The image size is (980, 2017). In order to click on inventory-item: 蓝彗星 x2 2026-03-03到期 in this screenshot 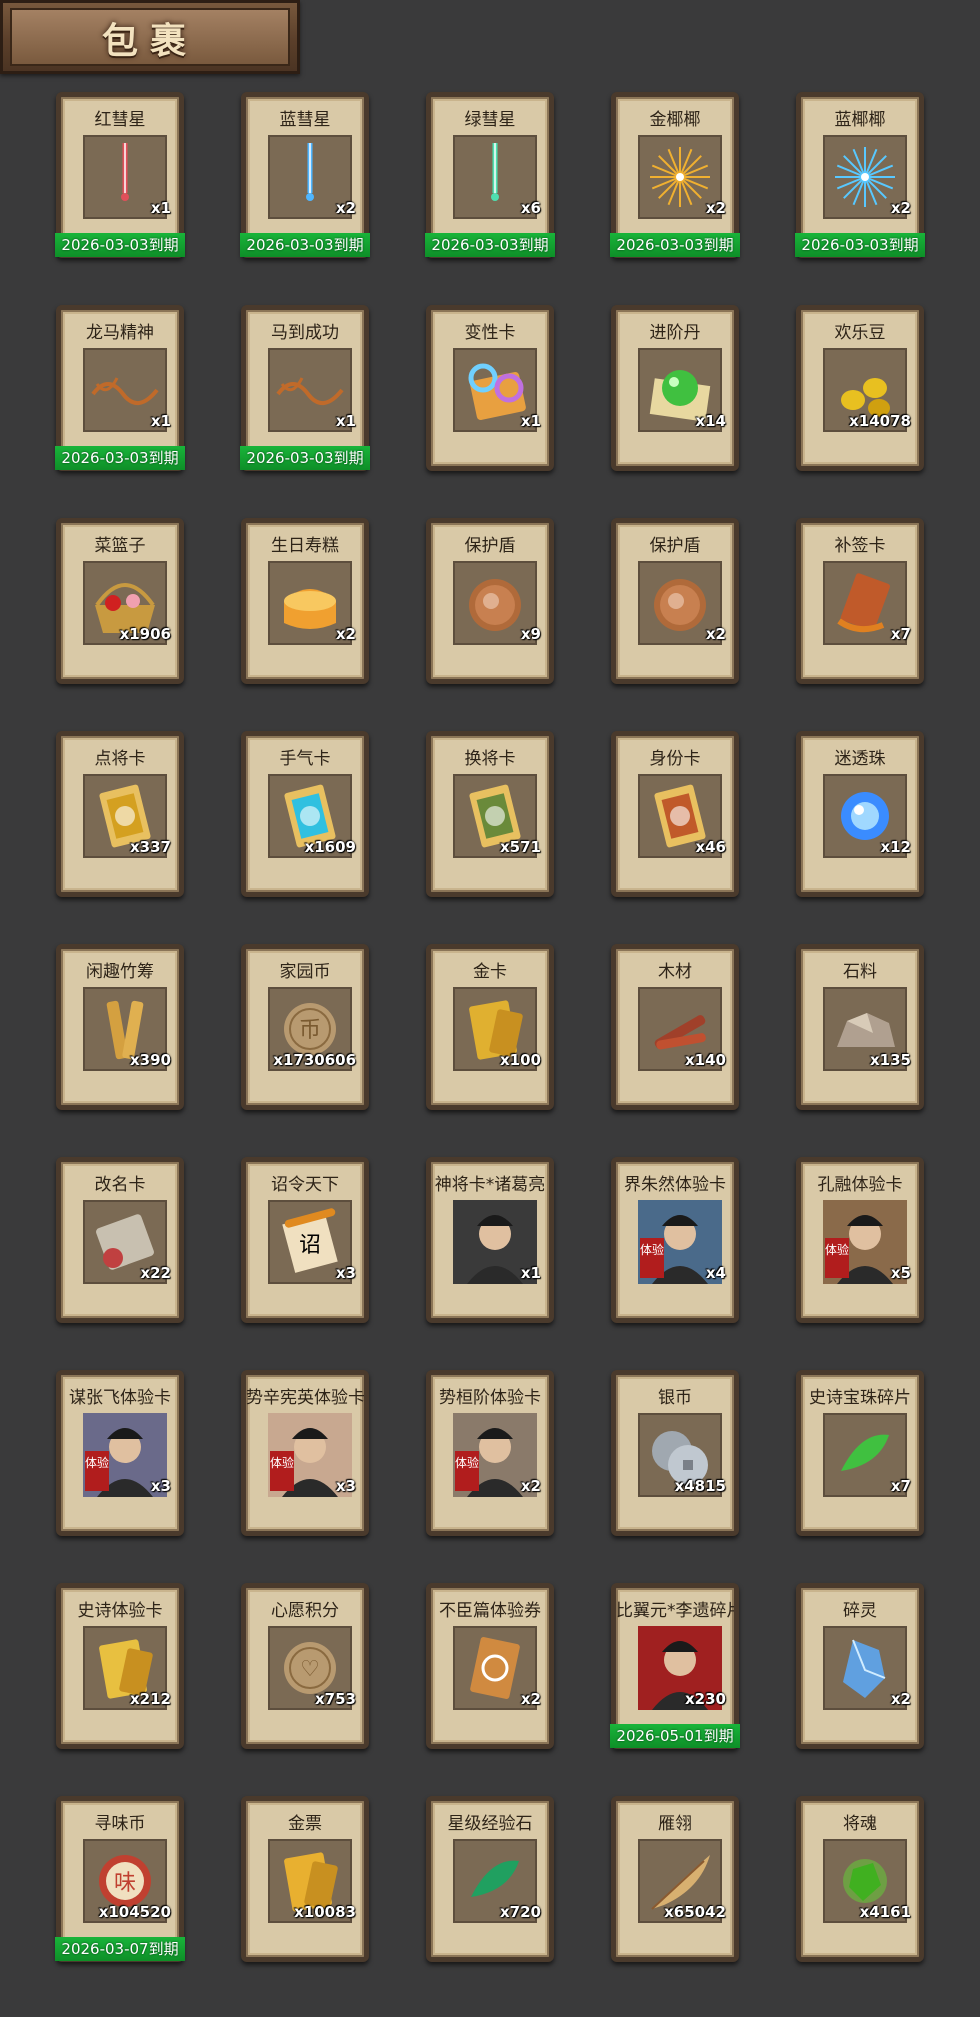, I will do `click(305, 175)`.